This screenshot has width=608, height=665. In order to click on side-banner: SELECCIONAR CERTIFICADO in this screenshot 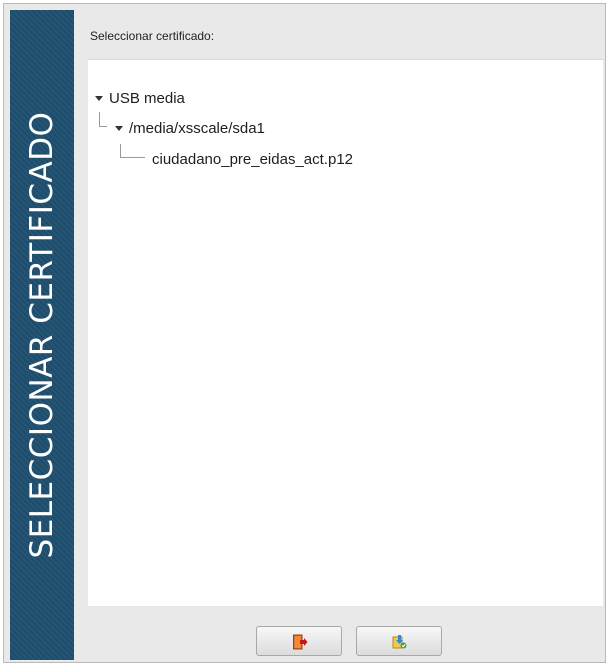, I will do `click(42, 335)`.